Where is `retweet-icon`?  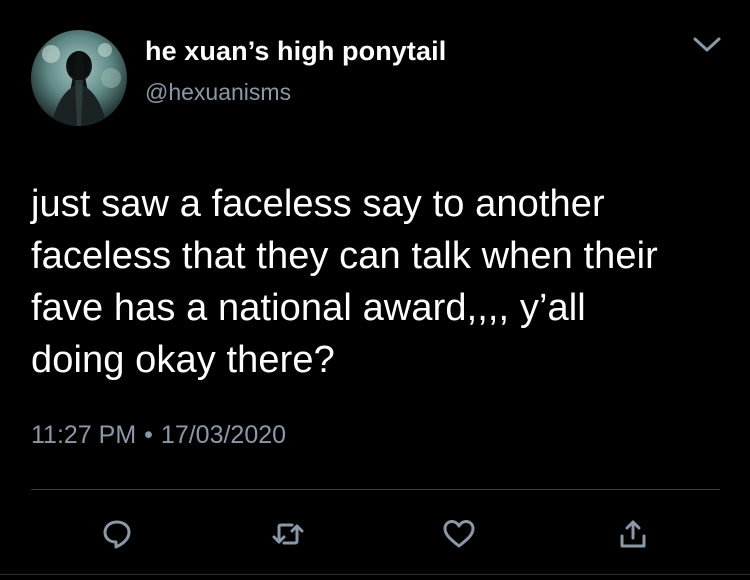 retweet-icon is located at coordinates (288, 534).